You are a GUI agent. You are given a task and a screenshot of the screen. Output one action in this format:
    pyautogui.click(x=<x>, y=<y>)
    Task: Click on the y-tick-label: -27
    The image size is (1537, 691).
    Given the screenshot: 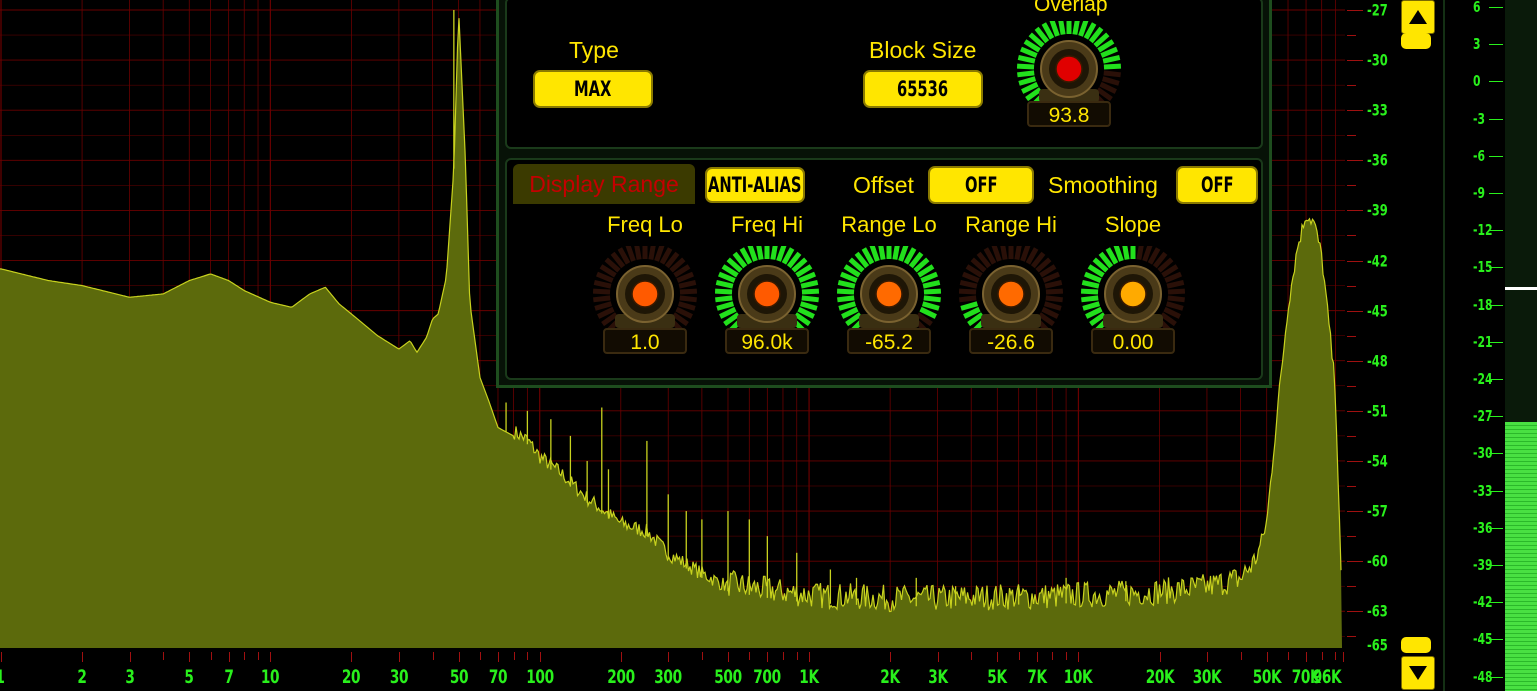 What is the action you would take?
    pyautogui.click(x=1377, y=10)
    